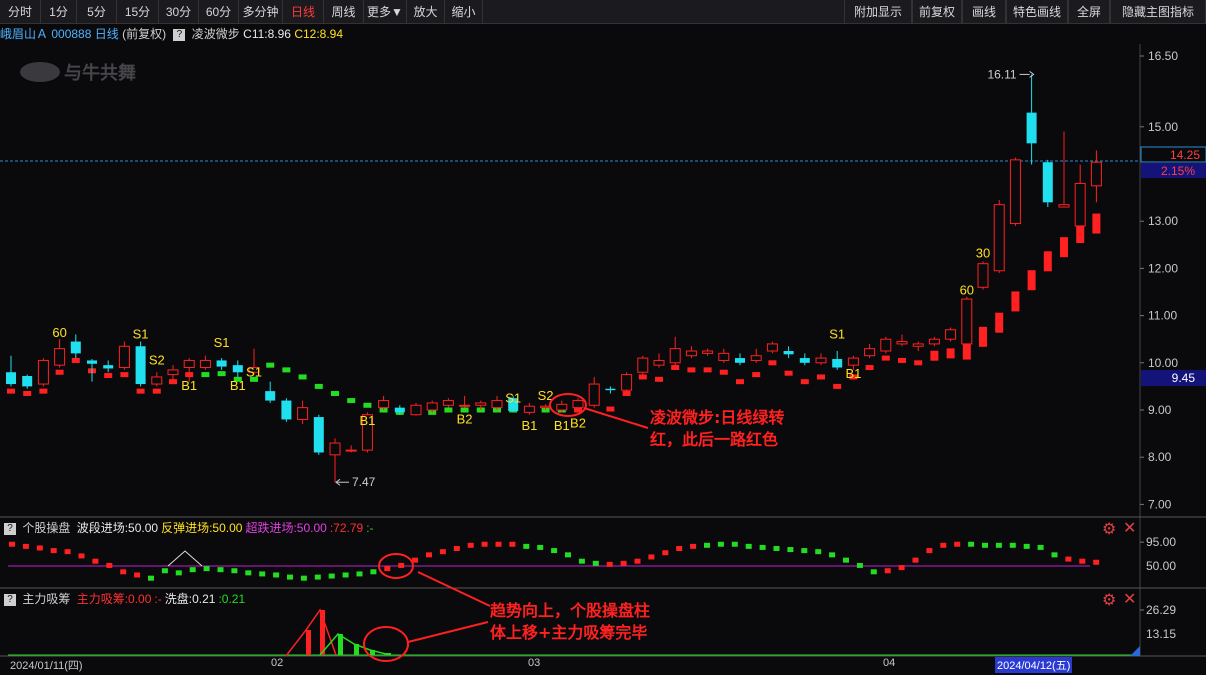 This screenshot has height=675, width=1206. What do you see at coordinates (1110, 601) in the screenshot?
I see `sub2-gear-icon: ⚙` at bounding box center [1110, 601].